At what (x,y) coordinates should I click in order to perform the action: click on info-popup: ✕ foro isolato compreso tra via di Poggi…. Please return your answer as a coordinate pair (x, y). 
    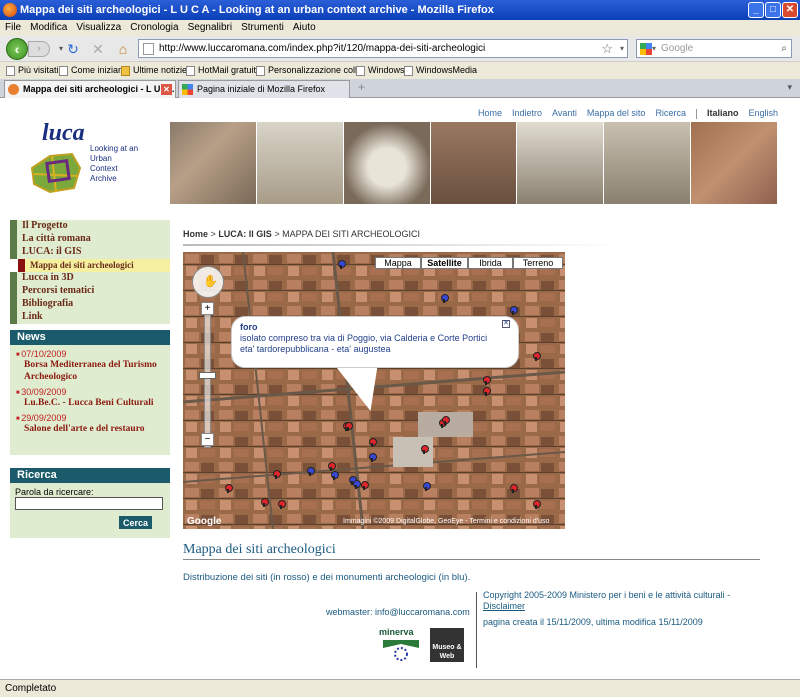
    Looking at the image, I should click on (375, 342).